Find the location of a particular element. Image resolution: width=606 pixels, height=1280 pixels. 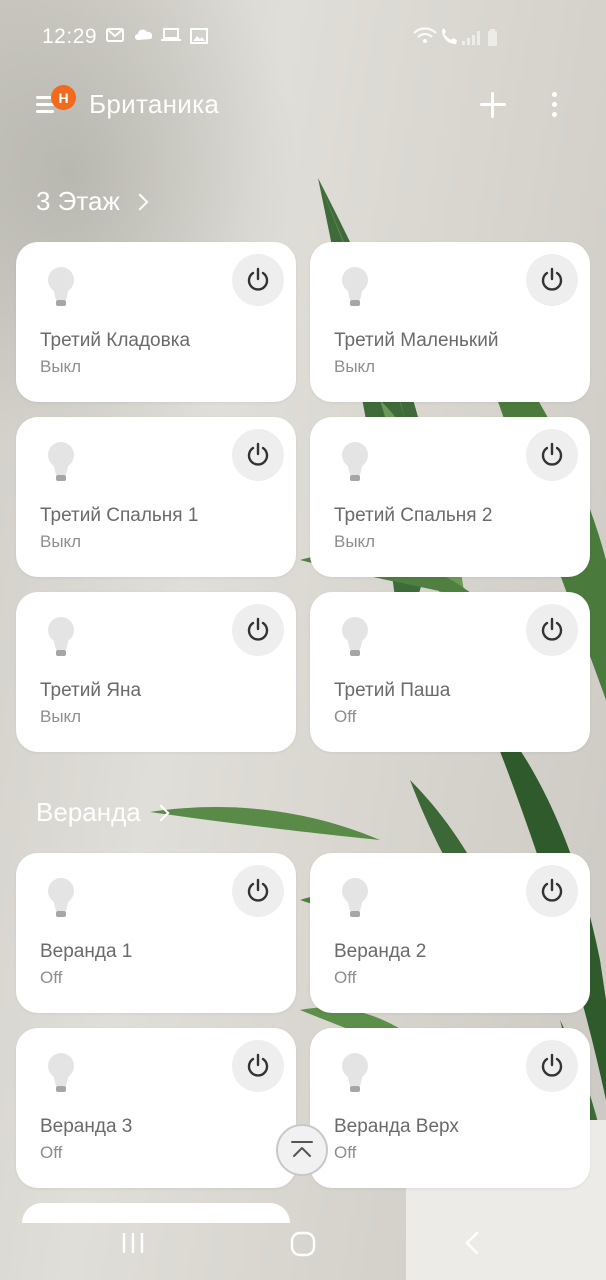

status-right-icons is located at coordinates (457, 39).